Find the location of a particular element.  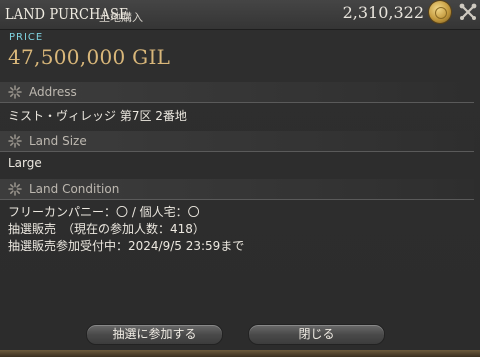

close-button: 閉じる is located at coordinates (316, 334).